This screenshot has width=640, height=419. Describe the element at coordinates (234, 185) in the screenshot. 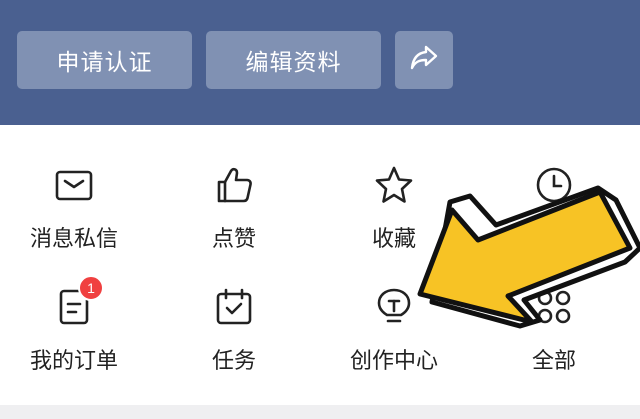

I see `thumbs-up-icon` at that location.